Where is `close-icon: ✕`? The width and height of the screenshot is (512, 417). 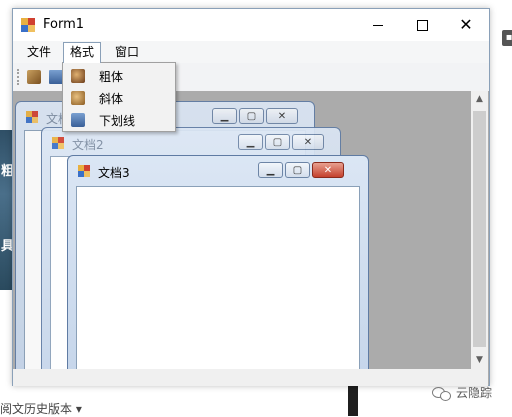
close-icon: ✕ is located at coordinates (466, 24).